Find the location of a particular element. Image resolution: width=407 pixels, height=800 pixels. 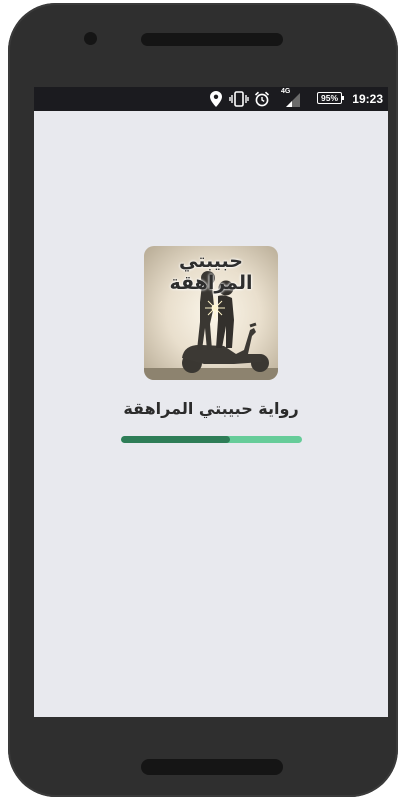

loading-progress-fill is located at coordinates (175, 439).